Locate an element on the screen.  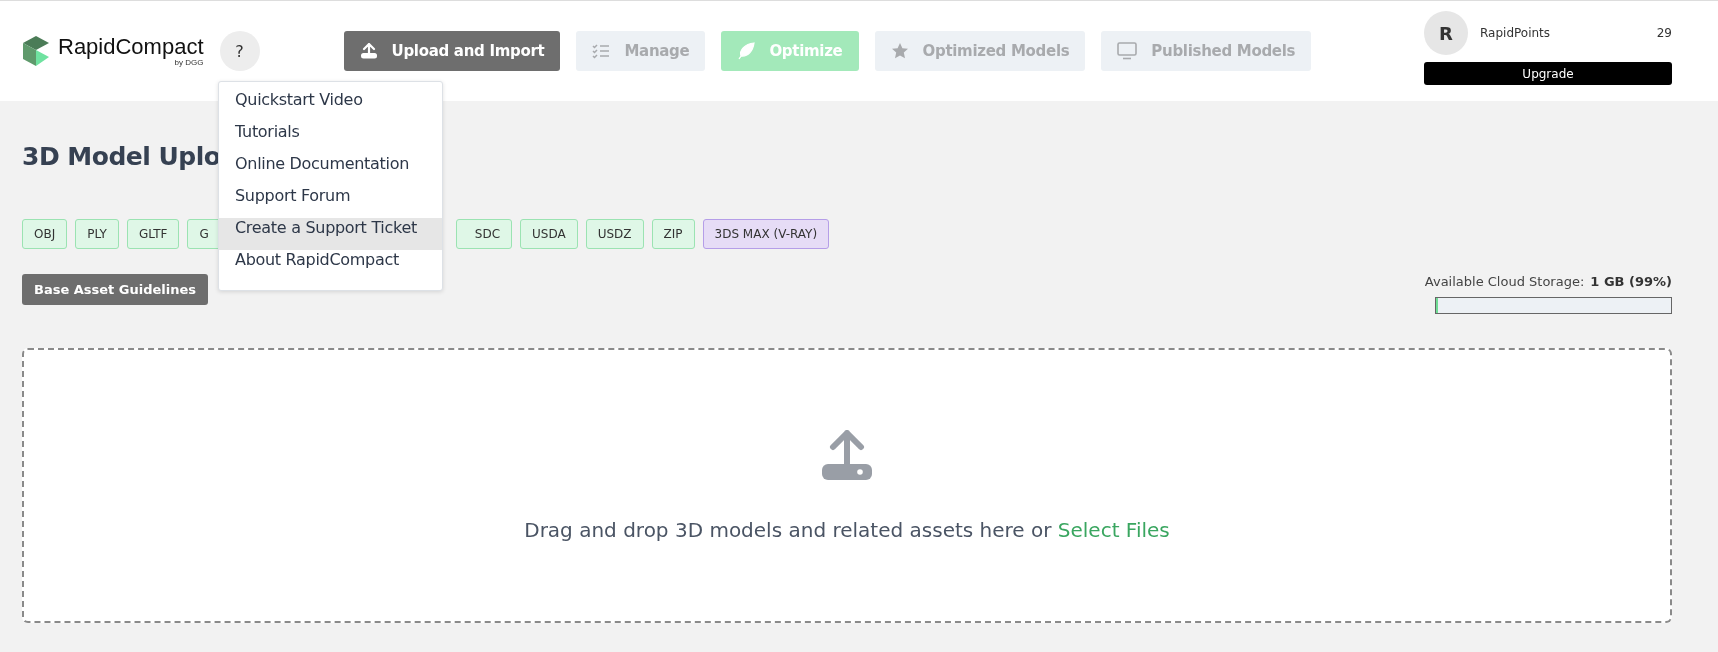
logo-text: RapidCompact is located at coordinates (131, 46).